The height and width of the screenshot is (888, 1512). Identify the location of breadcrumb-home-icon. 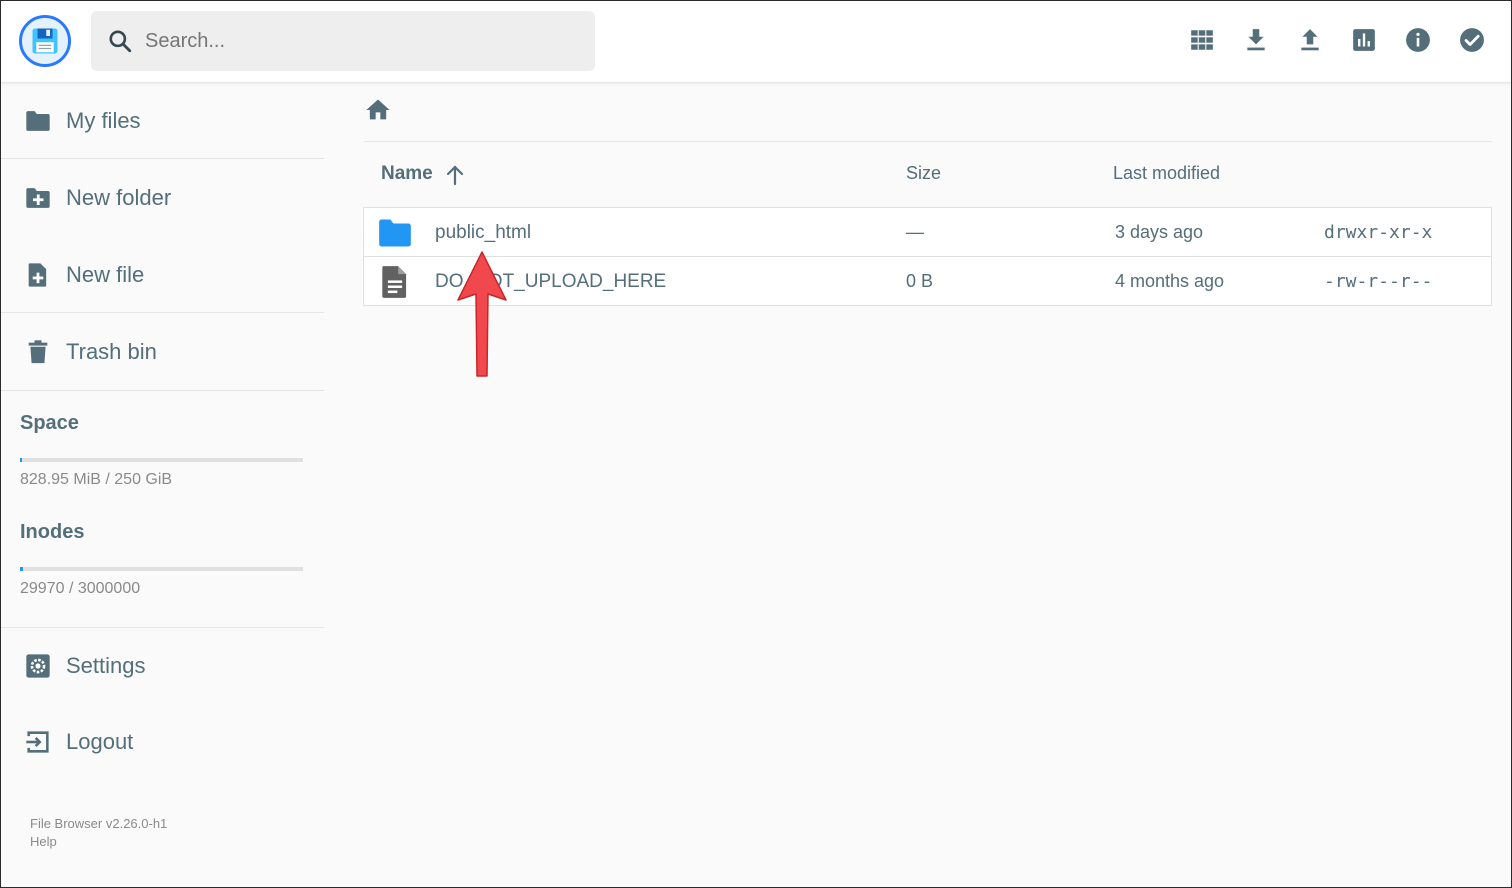
(378, 110).